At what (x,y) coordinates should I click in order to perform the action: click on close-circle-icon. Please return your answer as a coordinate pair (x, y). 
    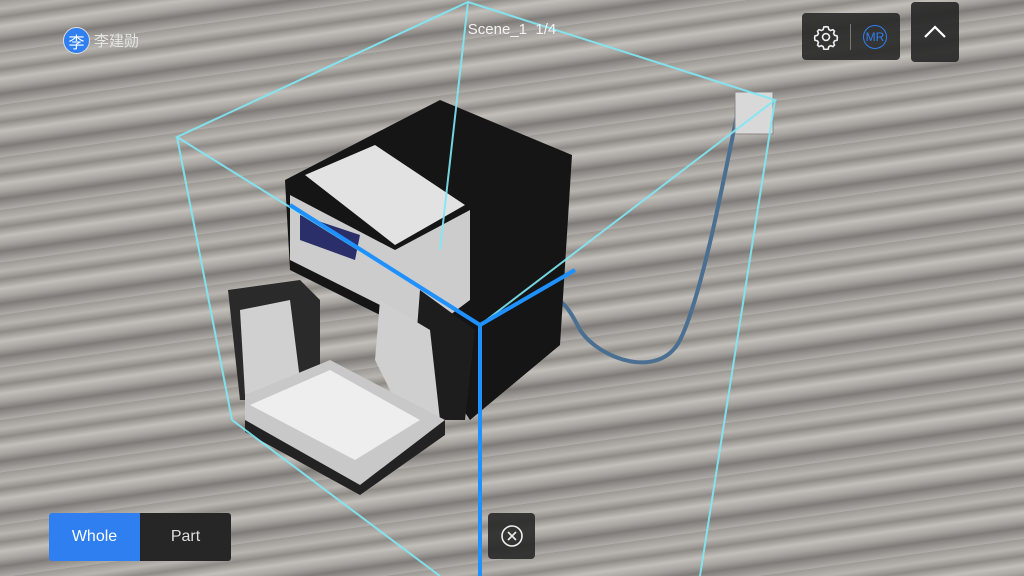
    Looking at the image, I should click on (511, 536).